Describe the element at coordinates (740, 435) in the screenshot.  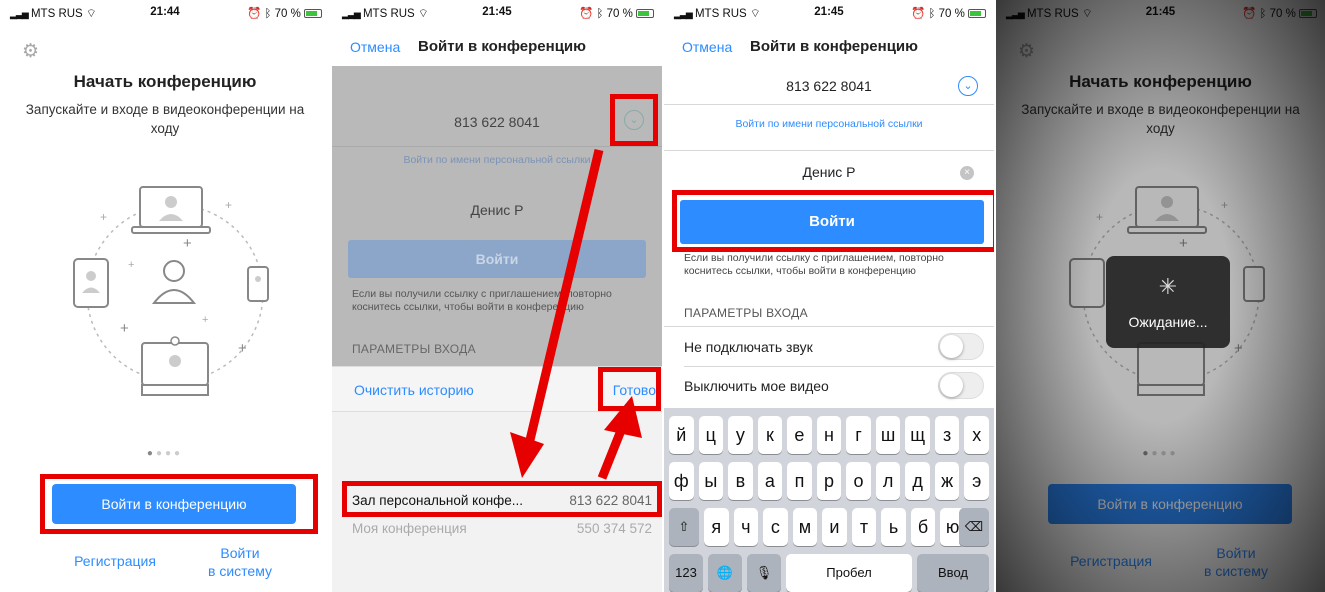
I see `key-у: у` at that location.